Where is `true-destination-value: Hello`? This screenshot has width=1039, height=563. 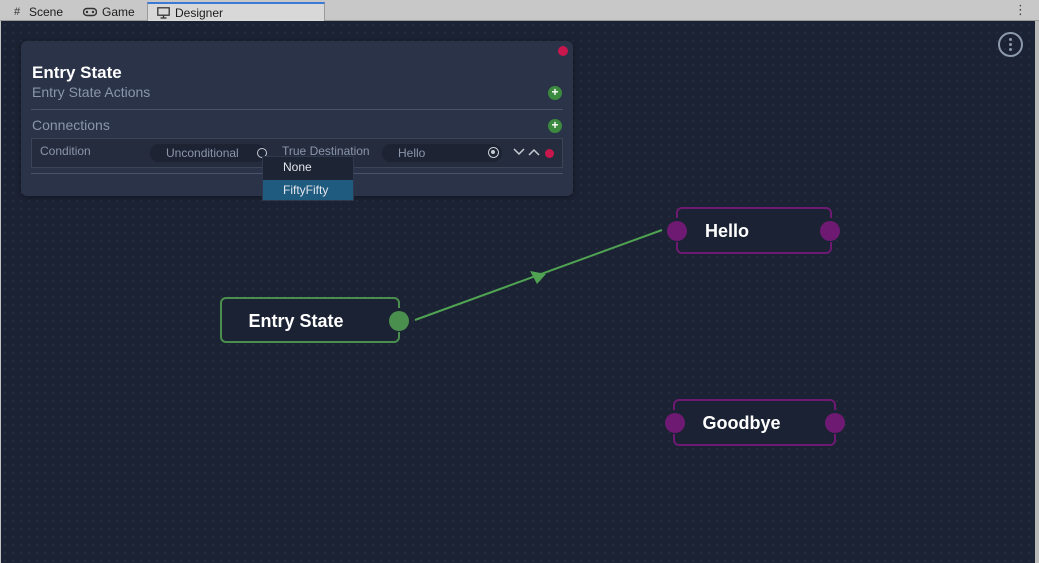 true-destination-value: Hello is located at coordinates (412, 153).